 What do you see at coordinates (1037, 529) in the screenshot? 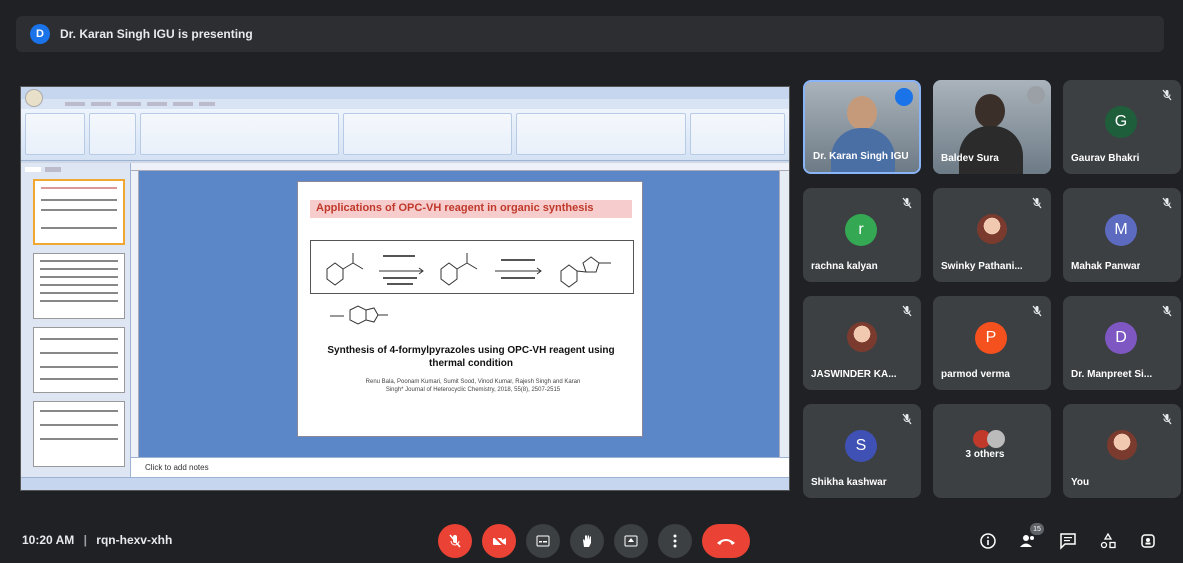
I see `participant-count-badge: 15` at bounding box center [1037, 529].